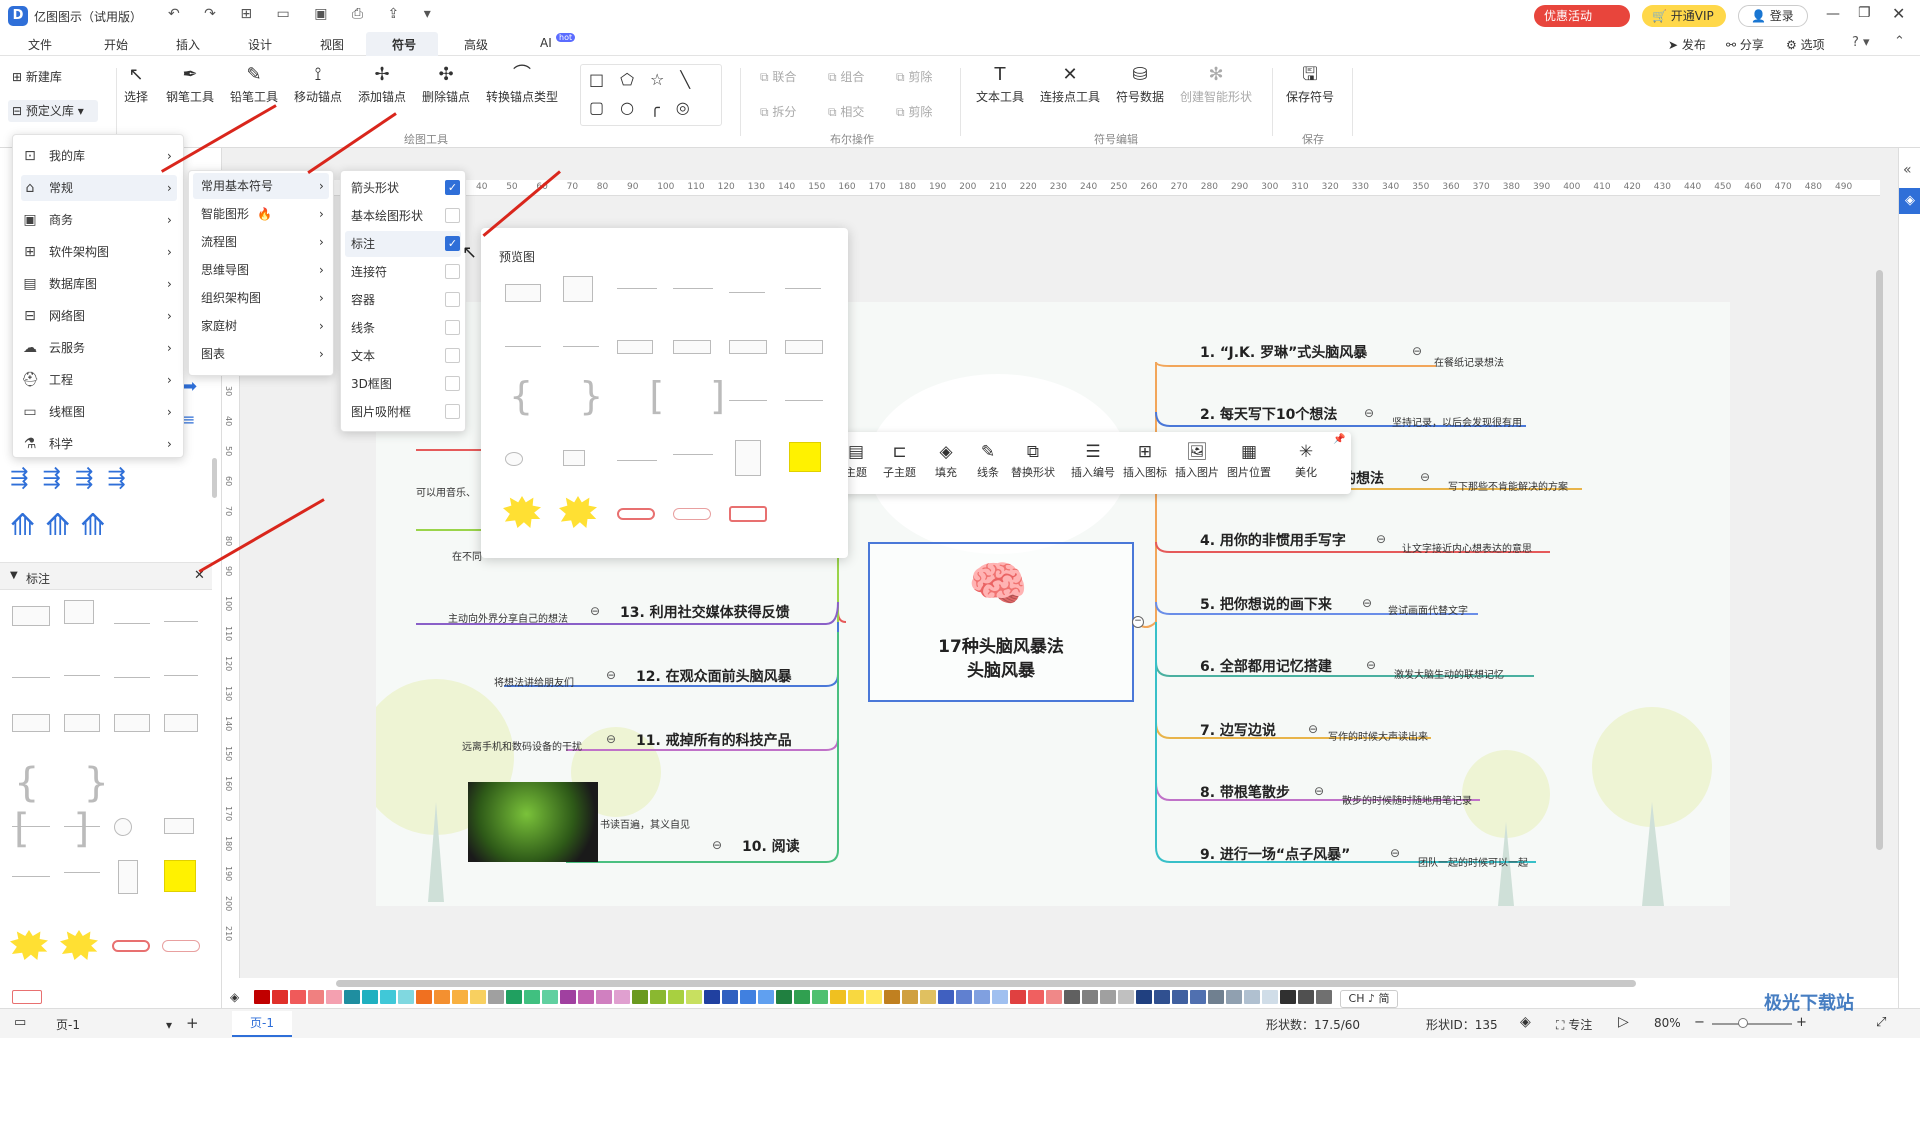 This screenshot has height=1134, width=1920. What do you see at coordinates (381, 412) in the screenshot?
I see `check-item-image-frame: 图片吸附框` at bounding box center [381, 412].